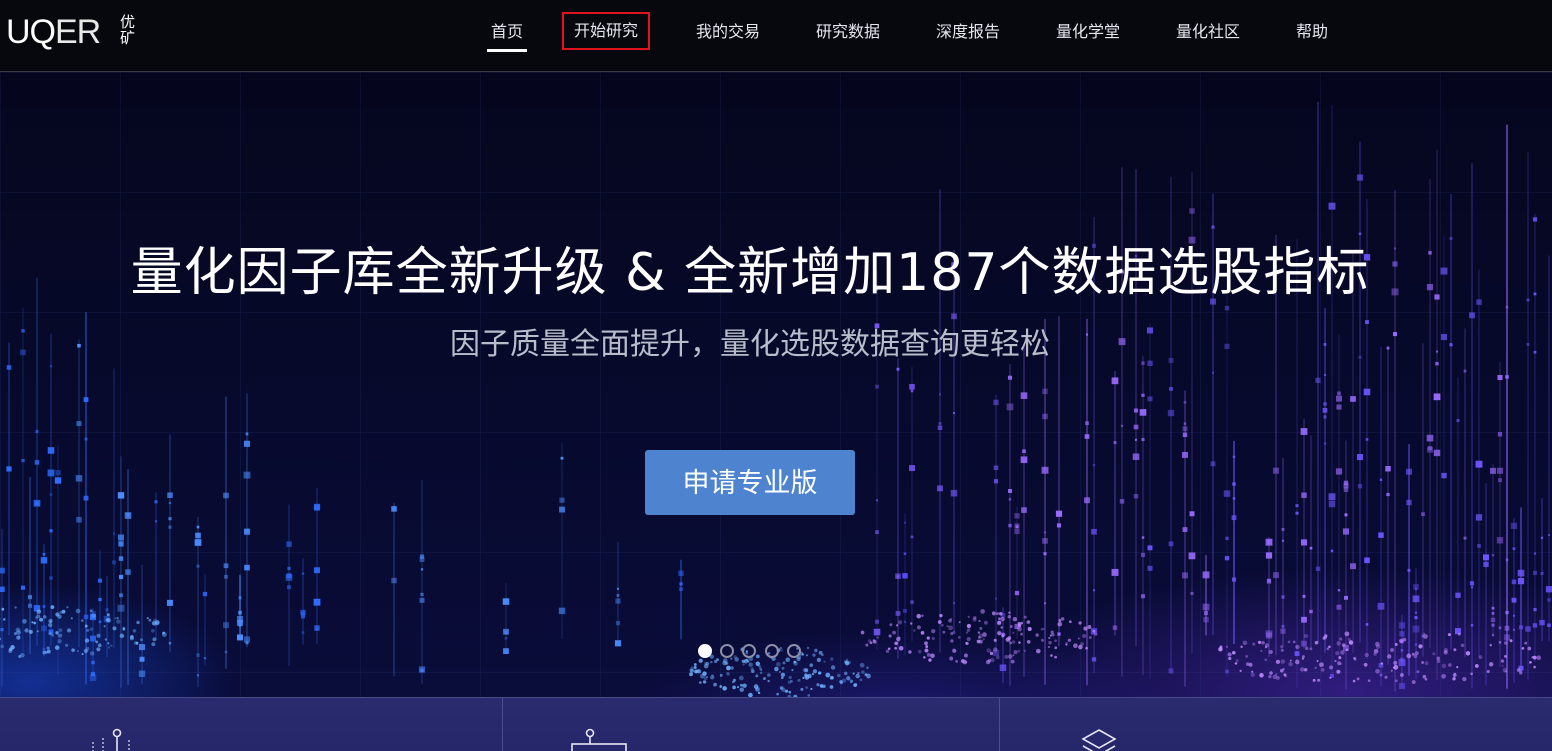  Describe the element at coordinates (606, 31) in the screenshot. I see `nav-start-research: 开始研究` at that location.